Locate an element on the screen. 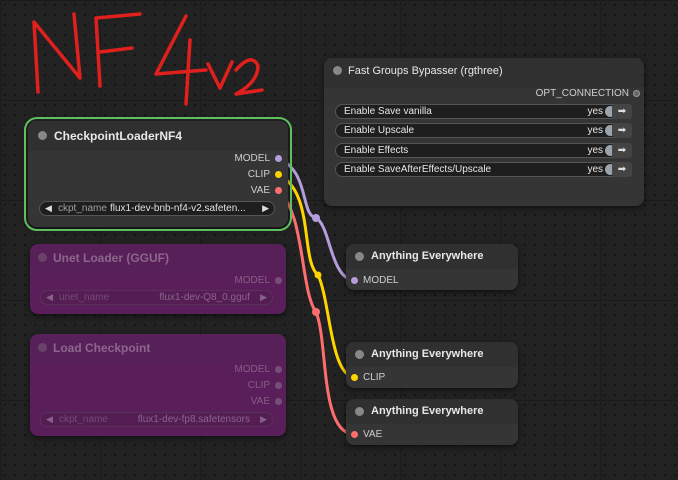 Image resolution: width=678 pixels, height=480 pixels. node-title: CheckpointLoaderNF4 is located at coordinates (118, 136).